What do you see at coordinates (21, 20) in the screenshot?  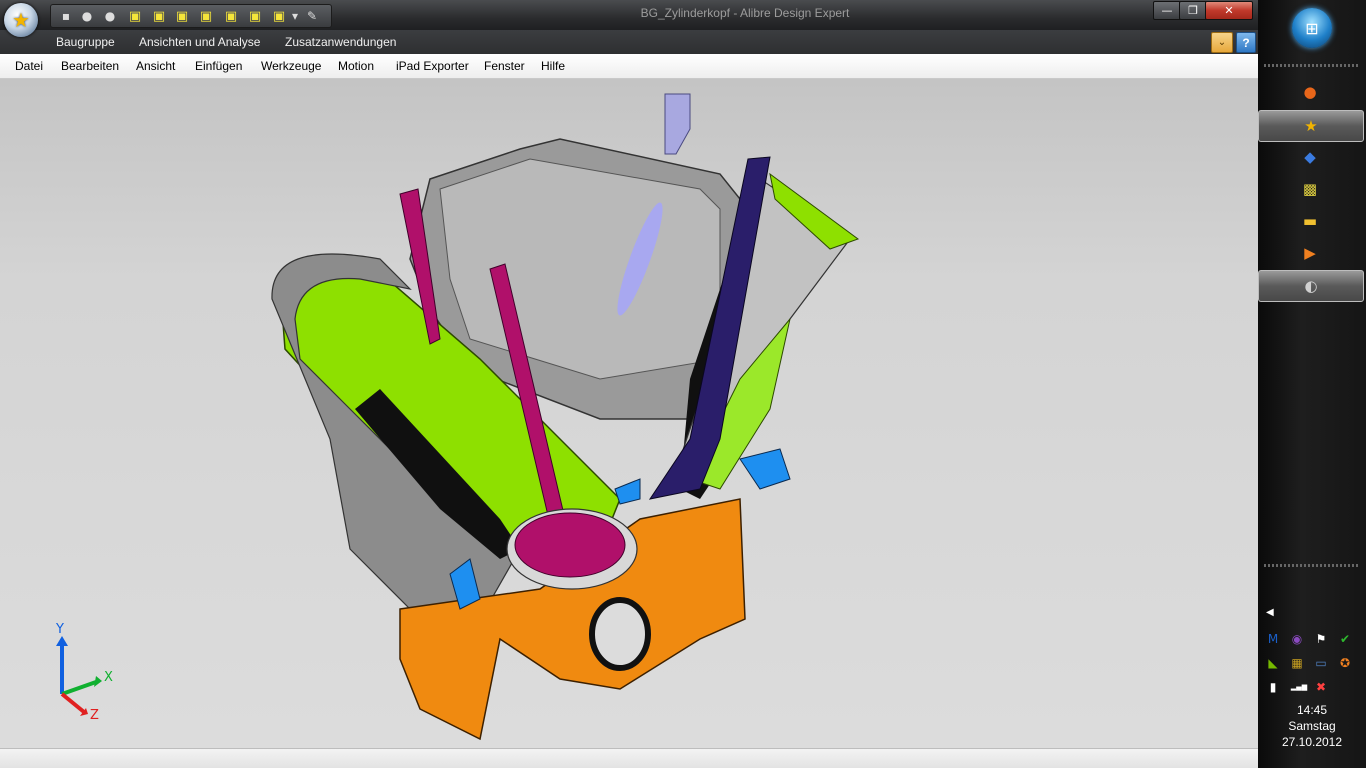 I see `alibre-star-icon: ★` at bounding box center [21, 20].